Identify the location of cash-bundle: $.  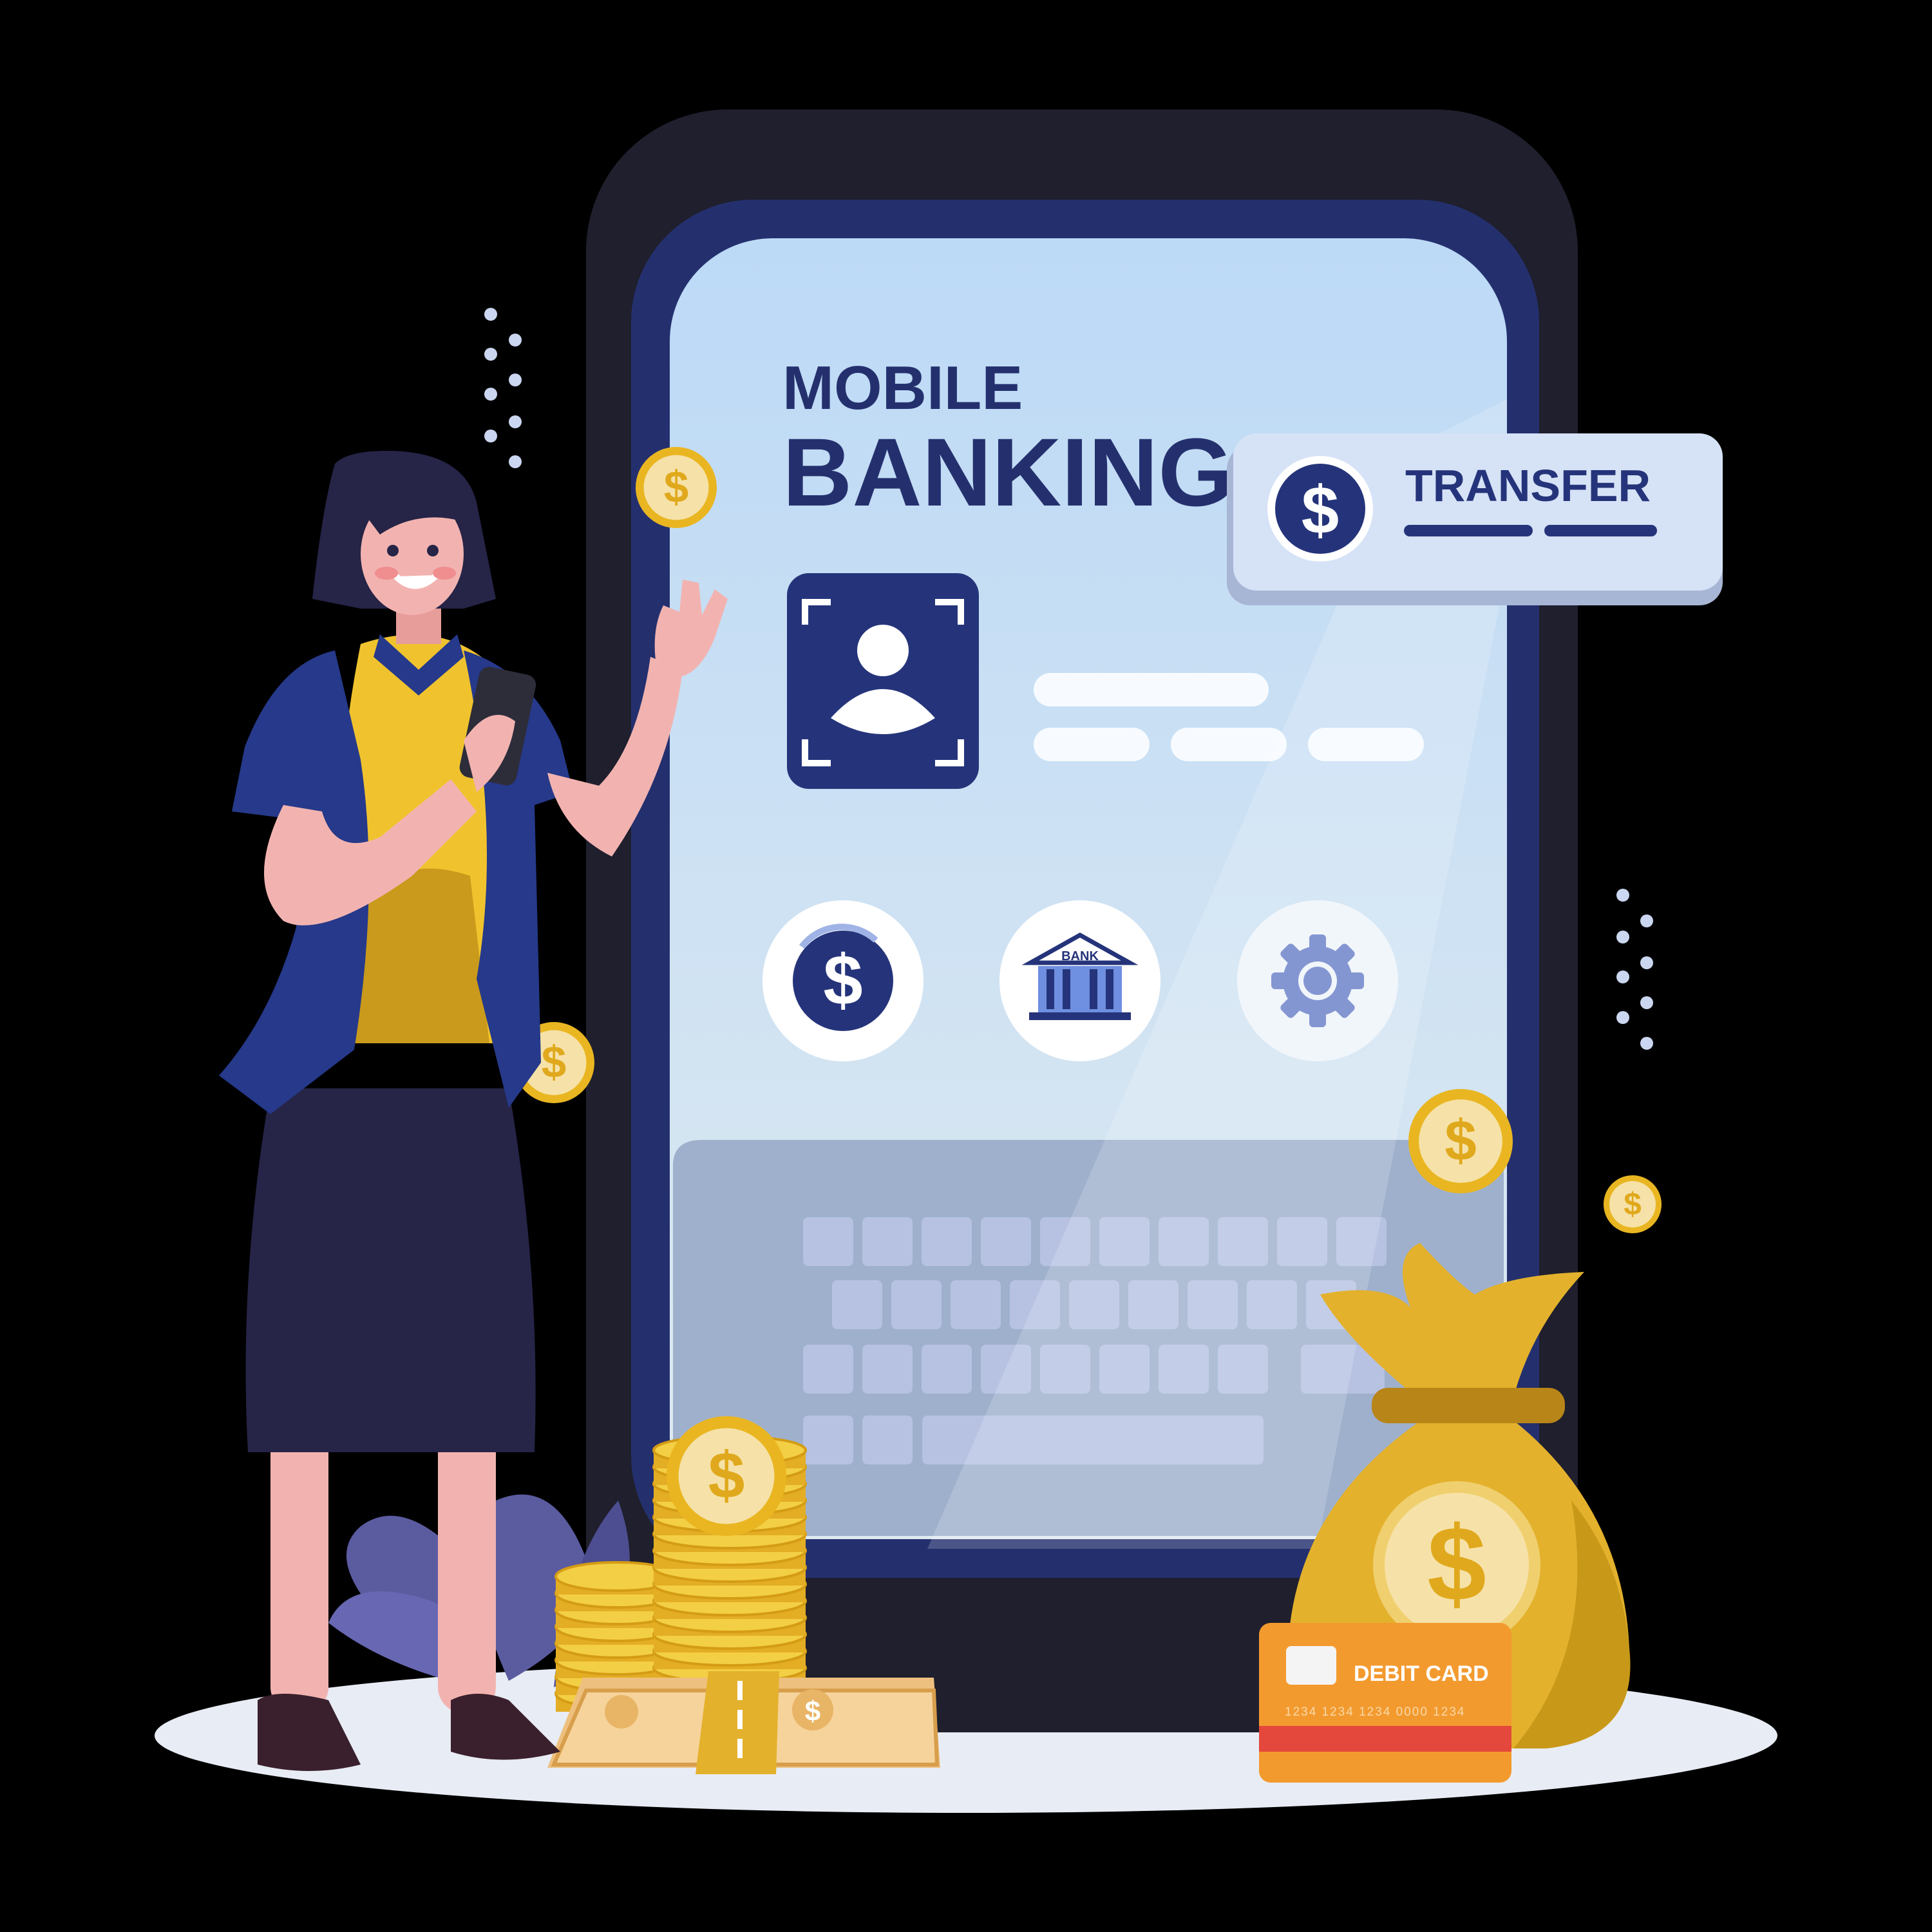
(744, 1723).